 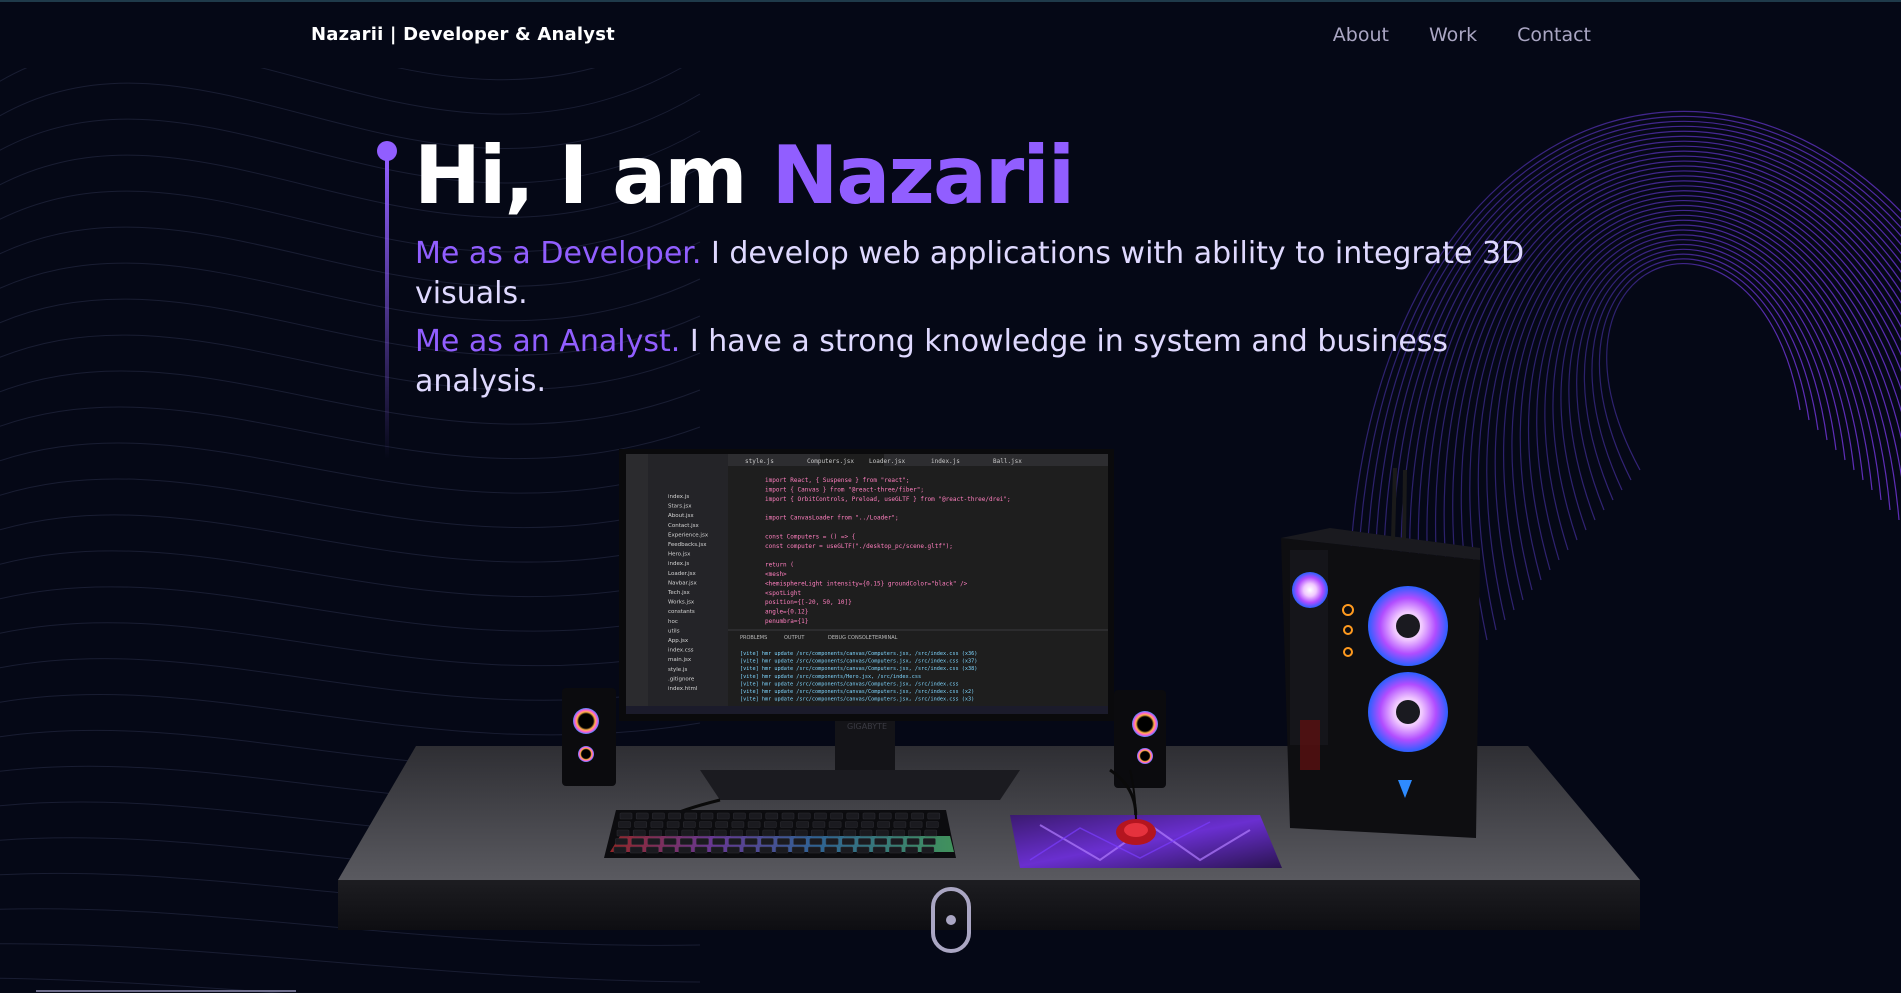 I want to click on explorer-file-item: App.jsx, so click(x=678, y=641).